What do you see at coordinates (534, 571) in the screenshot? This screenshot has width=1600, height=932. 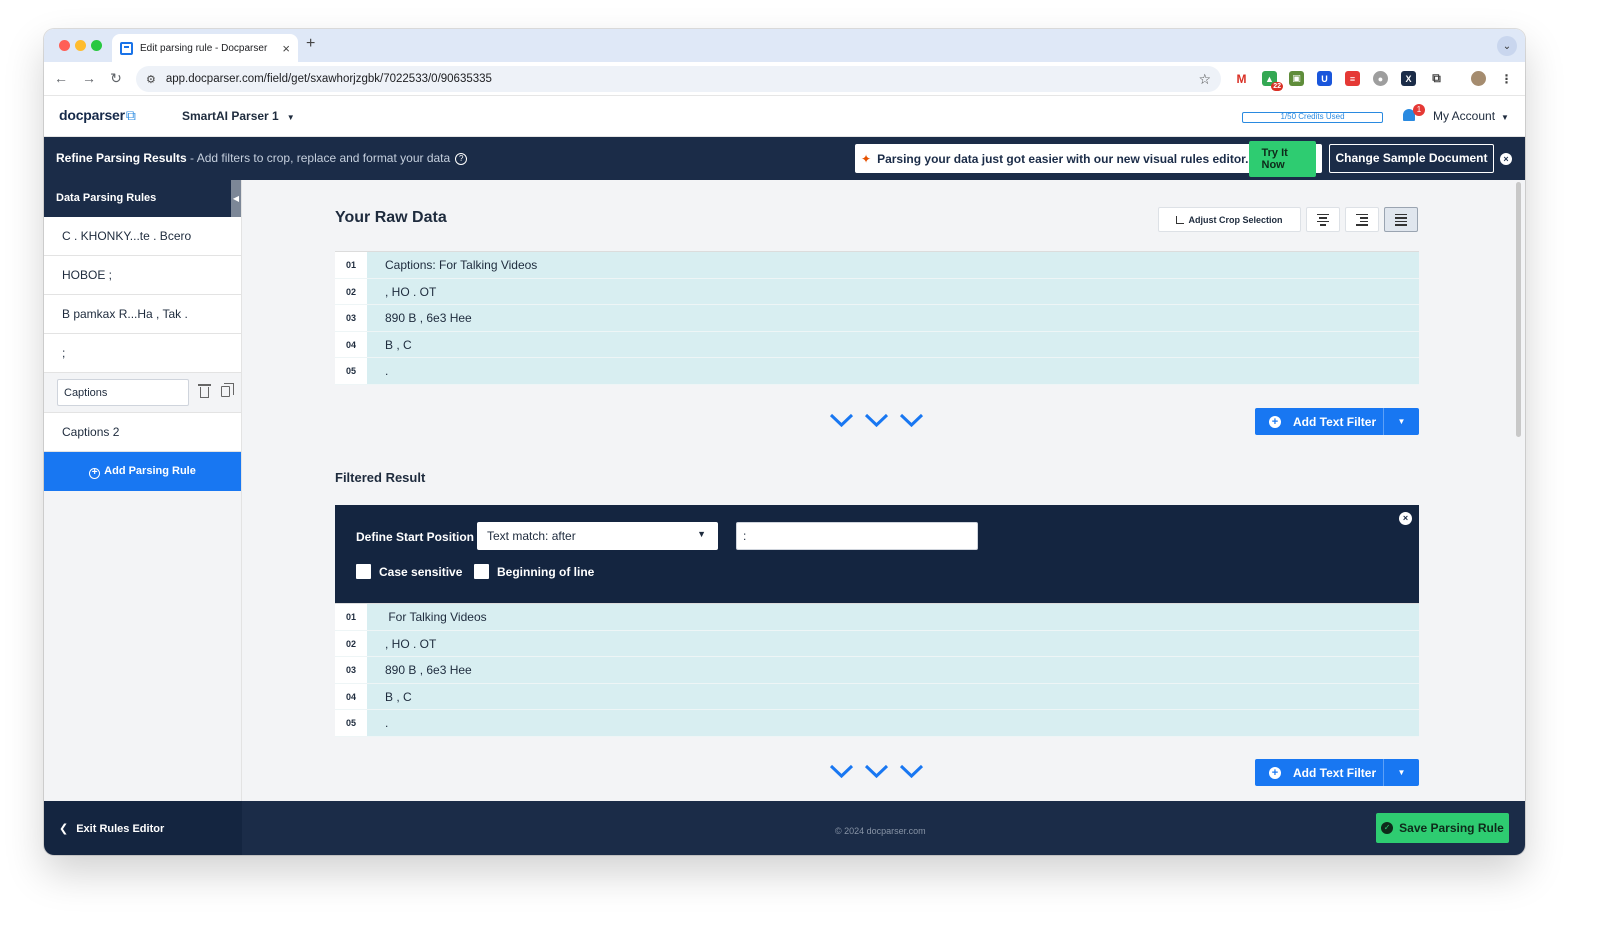 I see `beginning-of-line-checkbox: Beginning of line` at bounding box center [534, 571].